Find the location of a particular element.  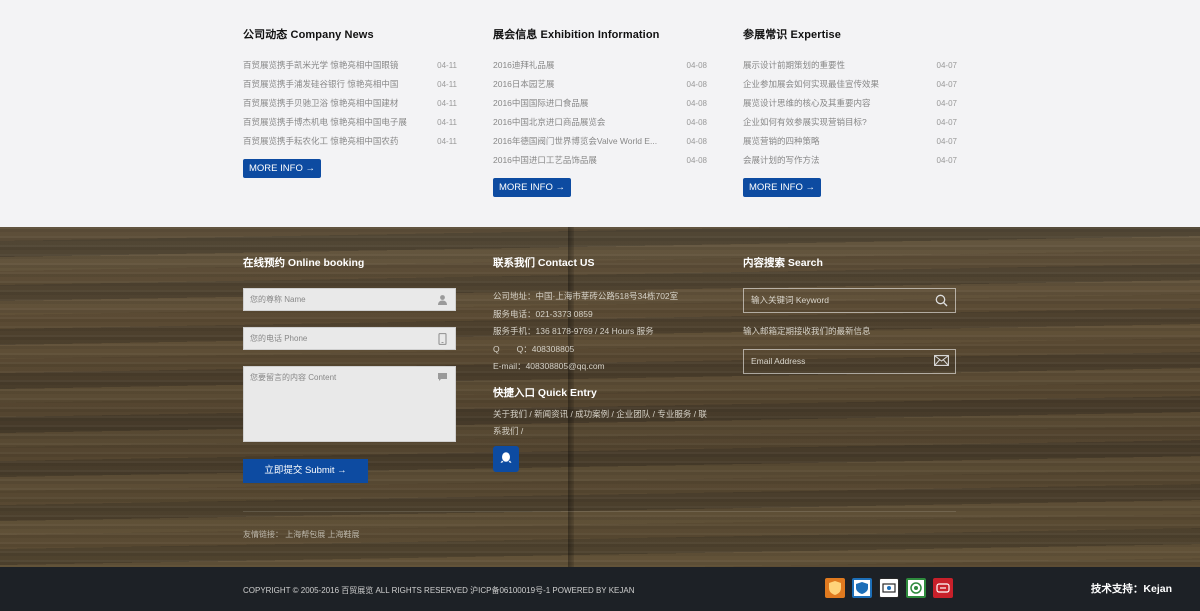

trust-badge-icon is located at coordinates (889, 588).